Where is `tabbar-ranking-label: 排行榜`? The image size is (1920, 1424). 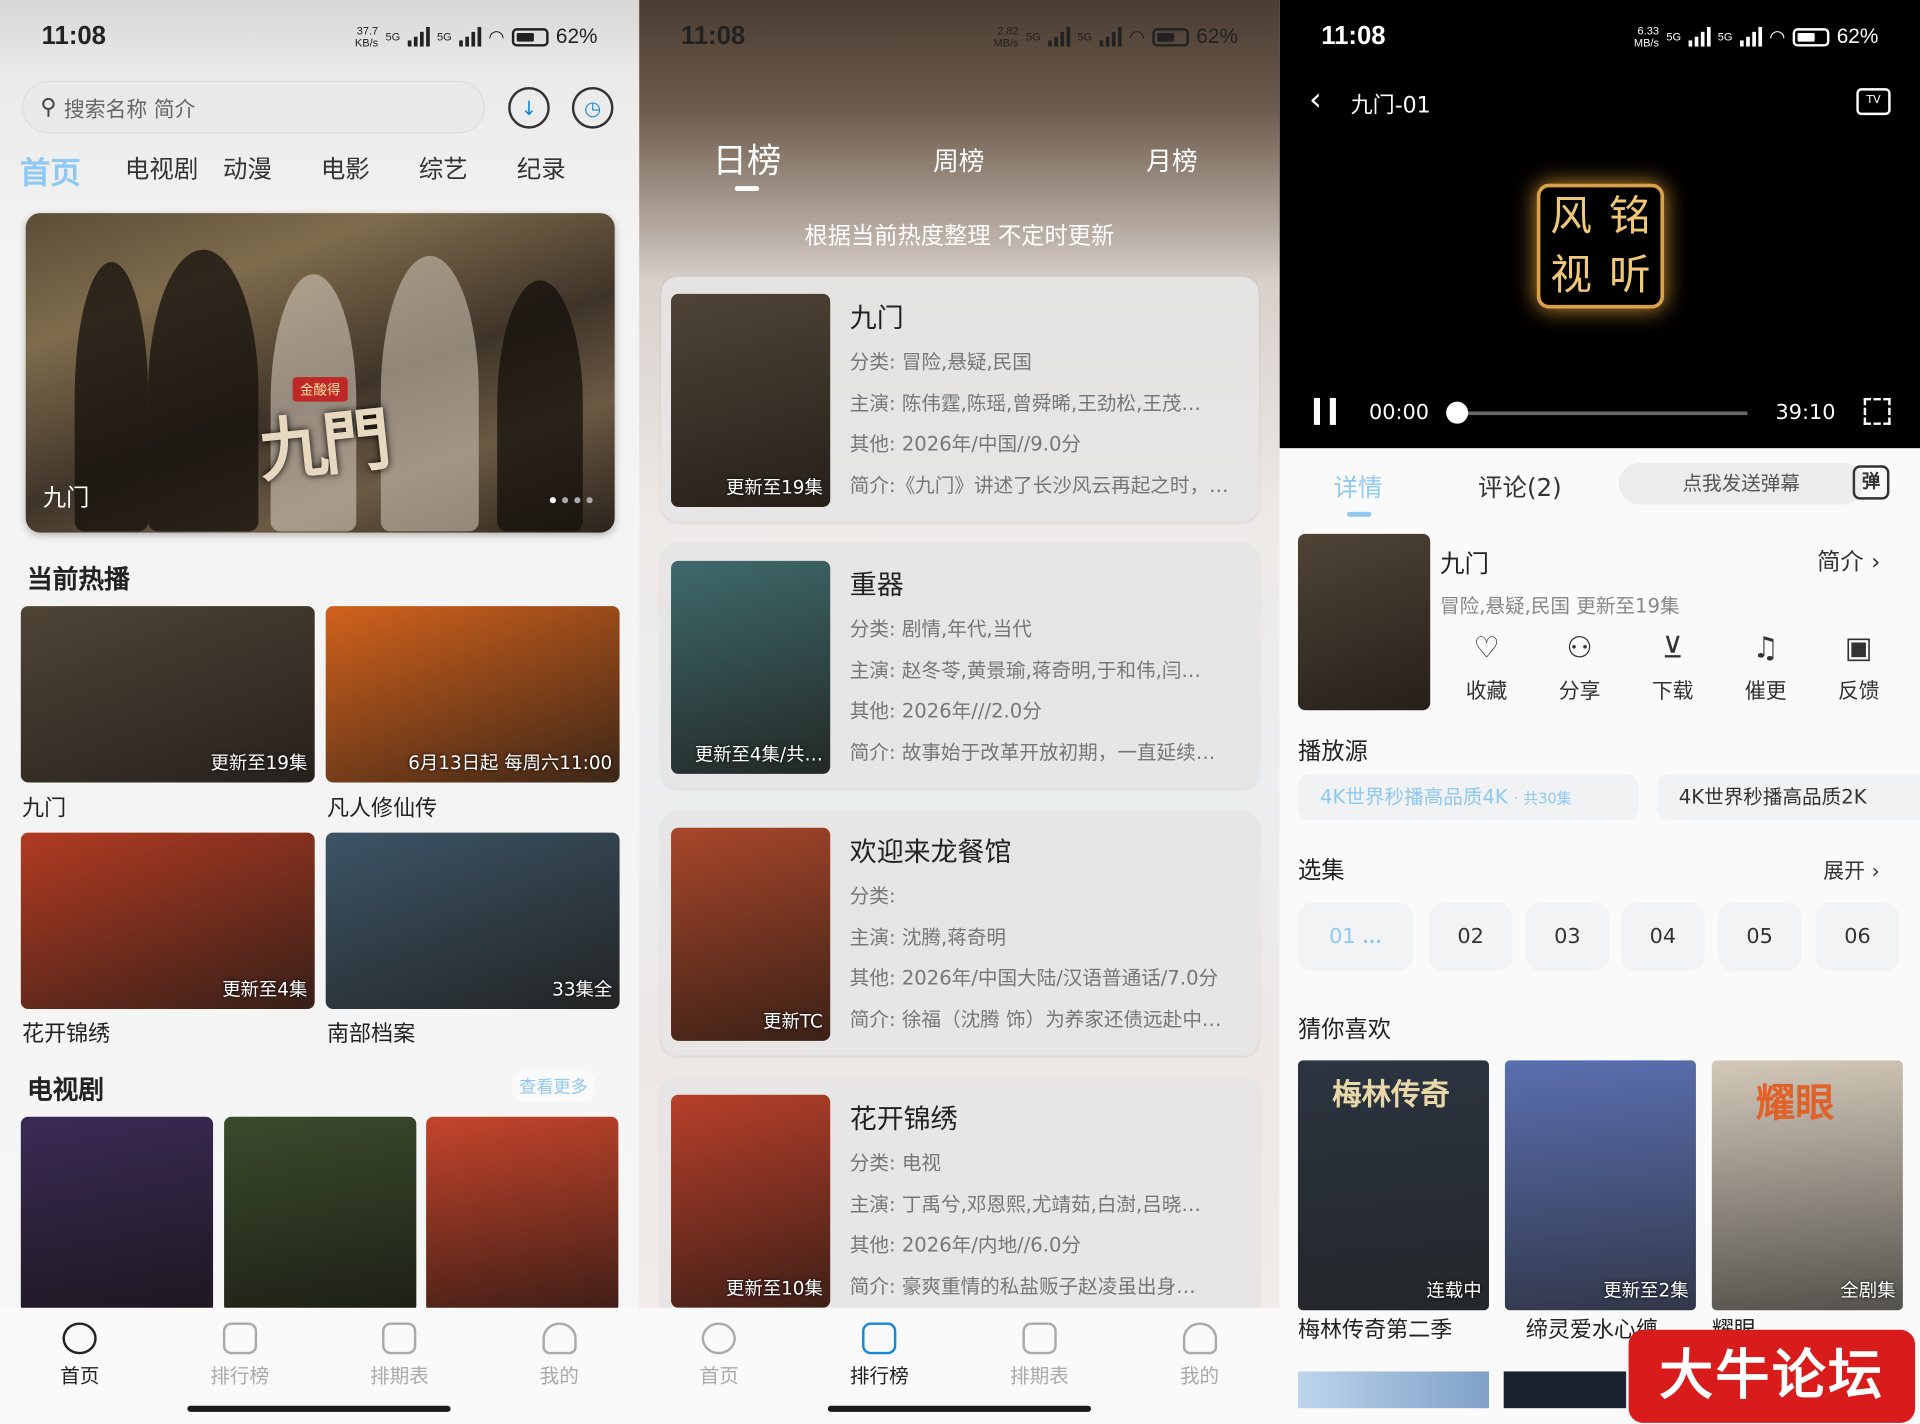 tabbar-ranking-label: 排行榜 is located at coordinates (879, 1376).